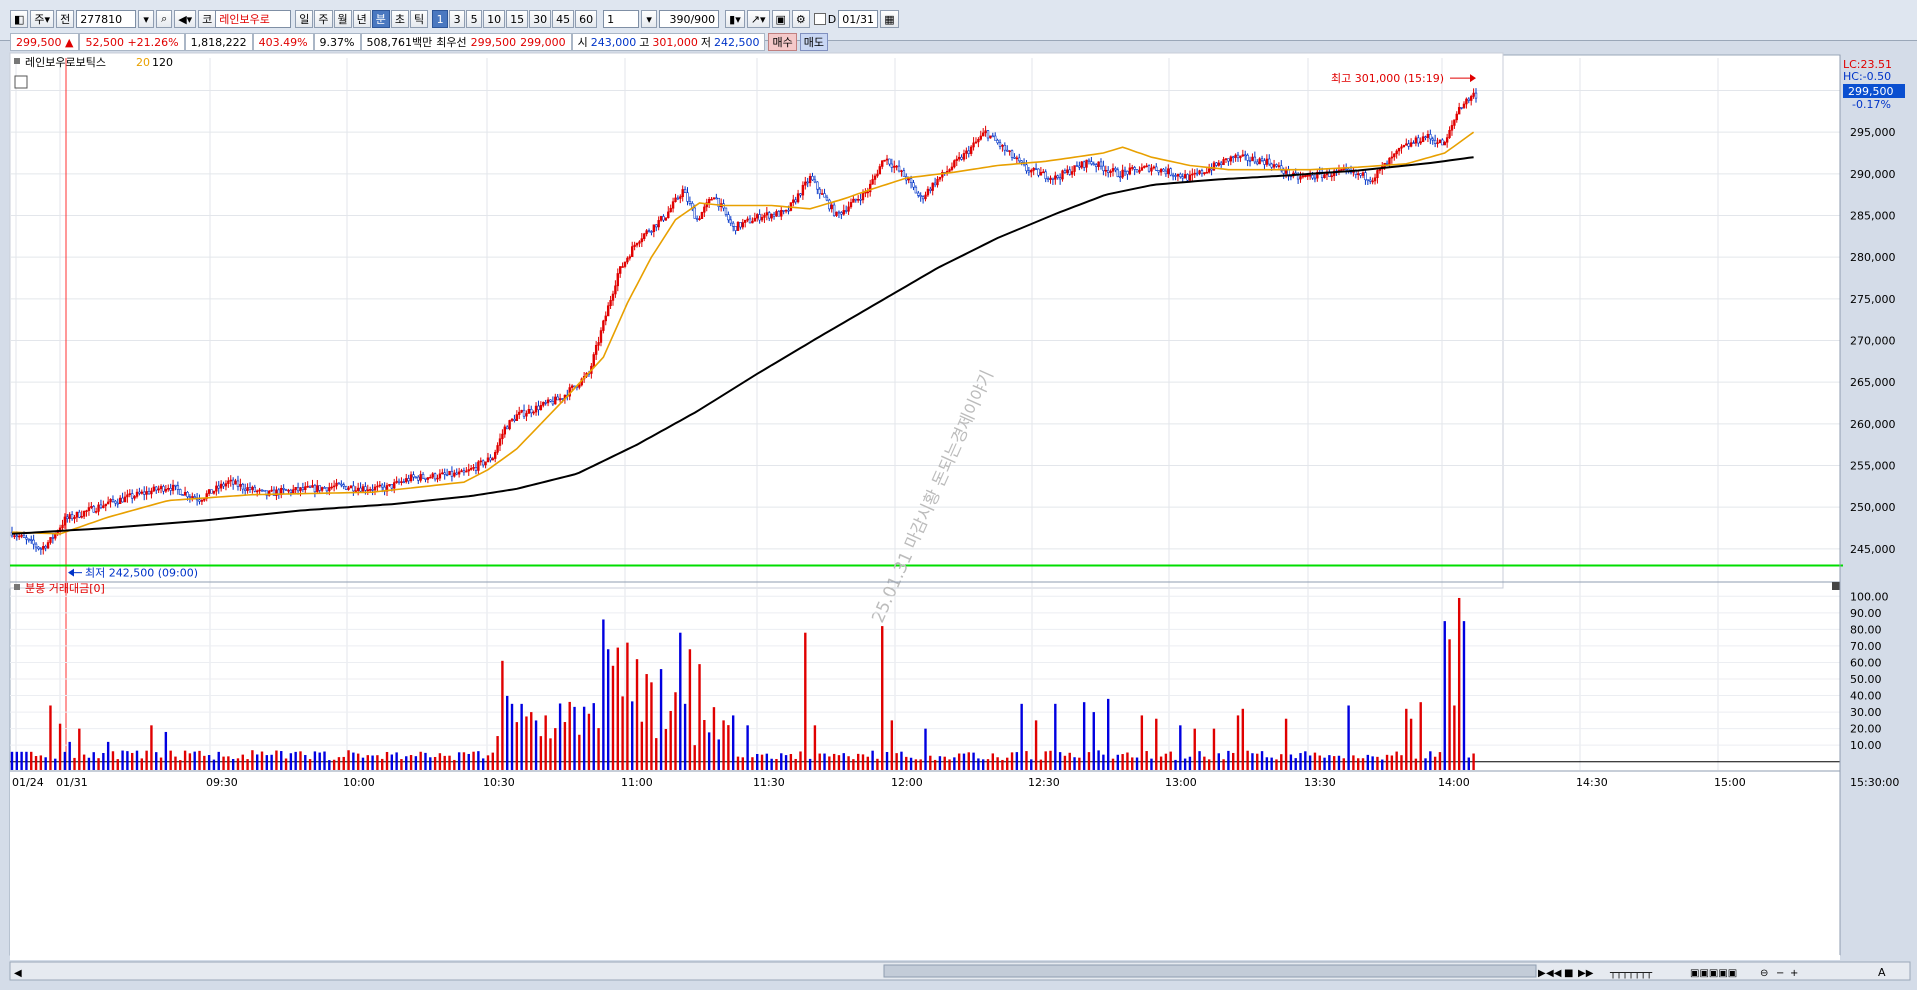 The image size is (1917, 990). What do you see at coordinates (185, 19) in the screenshot?
I see `sound-icon: ◀▾` at bounding box center [185, 19].